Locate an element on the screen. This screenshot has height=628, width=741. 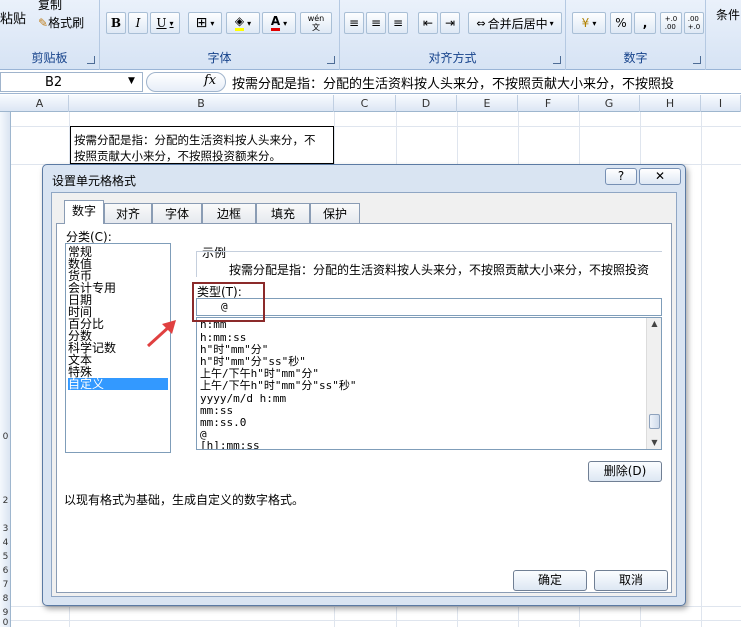
align-left-button: ≡ is located at coordinates (354, 23).